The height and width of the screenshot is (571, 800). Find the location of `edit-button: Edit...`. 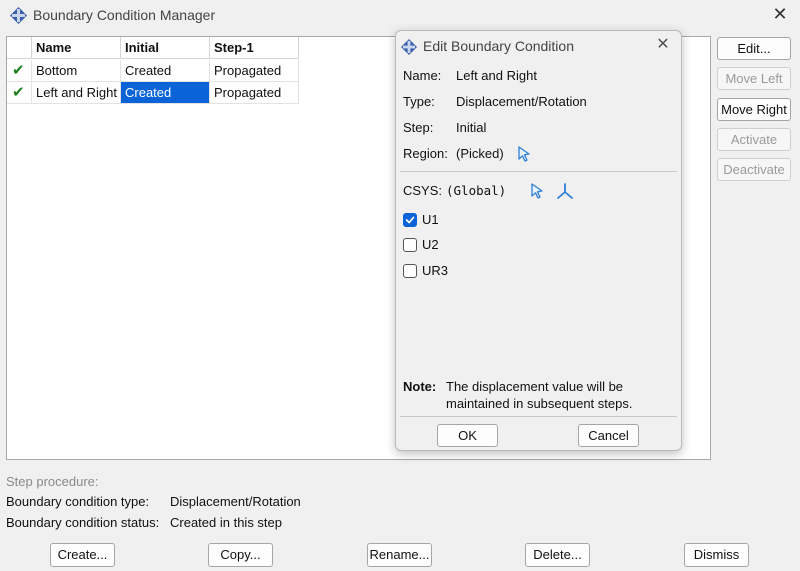

edit-button: Edit... is located at coordinates (754, 48).